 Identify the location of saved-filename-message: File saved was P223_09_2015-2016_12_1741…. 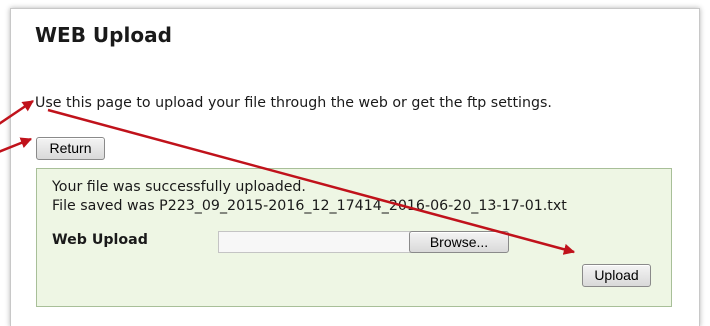
(309, 206).